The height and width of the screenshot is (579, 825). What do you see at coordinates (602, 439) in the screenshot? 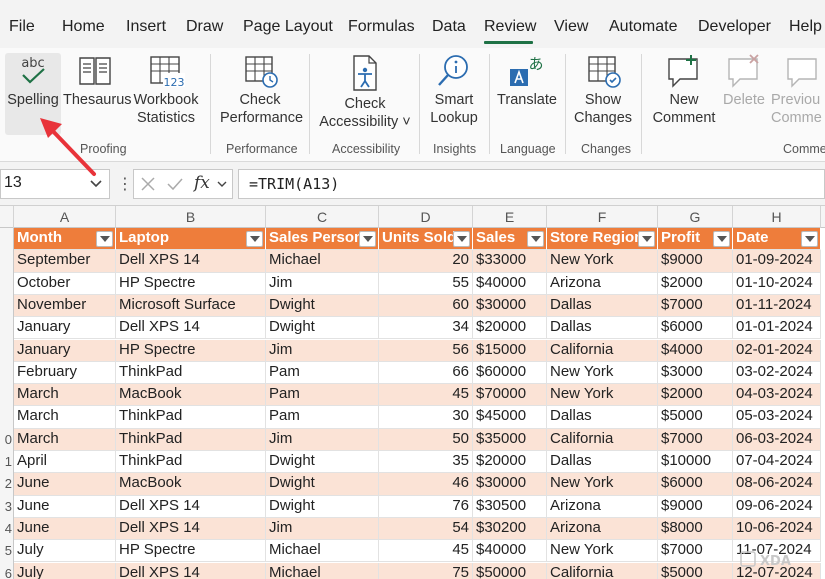
I see `table-cell: California` at bounding box center [602, 439].